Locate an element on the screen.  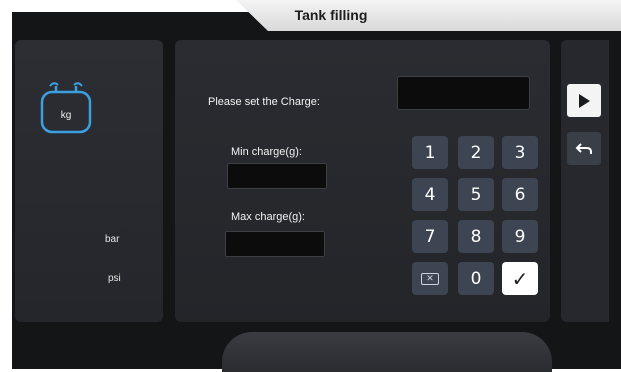
key-7: 7 is located at coordinates (430, 236).